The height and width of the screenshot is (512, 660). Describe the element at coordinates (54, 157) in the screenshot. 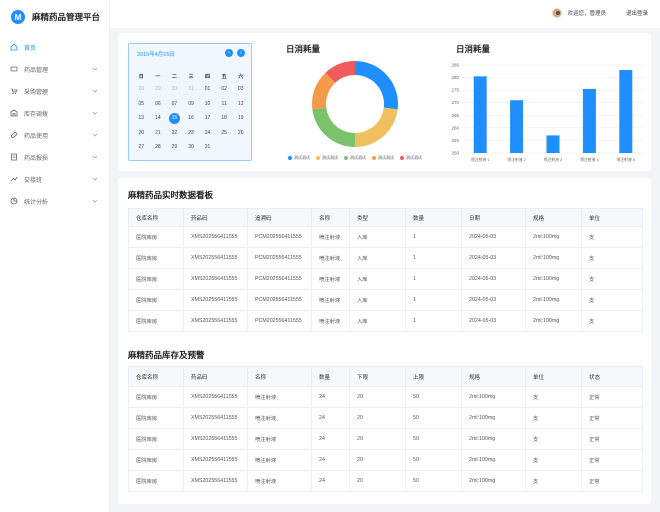

I see `sidebar-item-drug-loss: 药品报损` at that location.